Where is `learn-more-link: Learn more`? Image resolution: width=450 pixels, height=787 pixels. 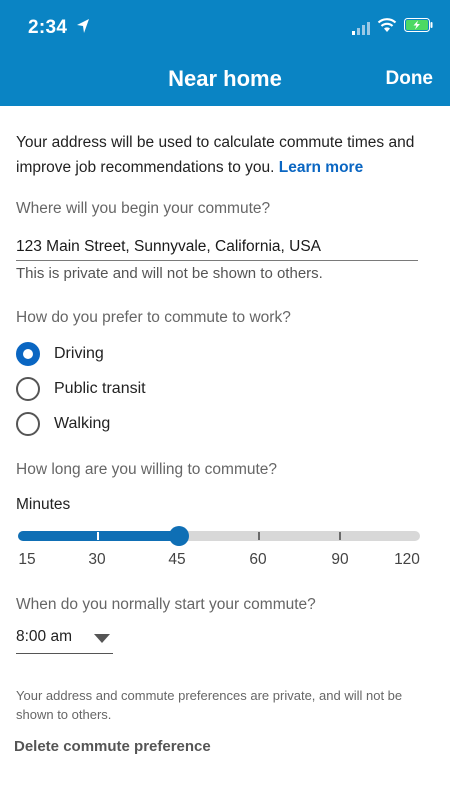 learn-more-link: Learn more is located at coordinates (321, 167).